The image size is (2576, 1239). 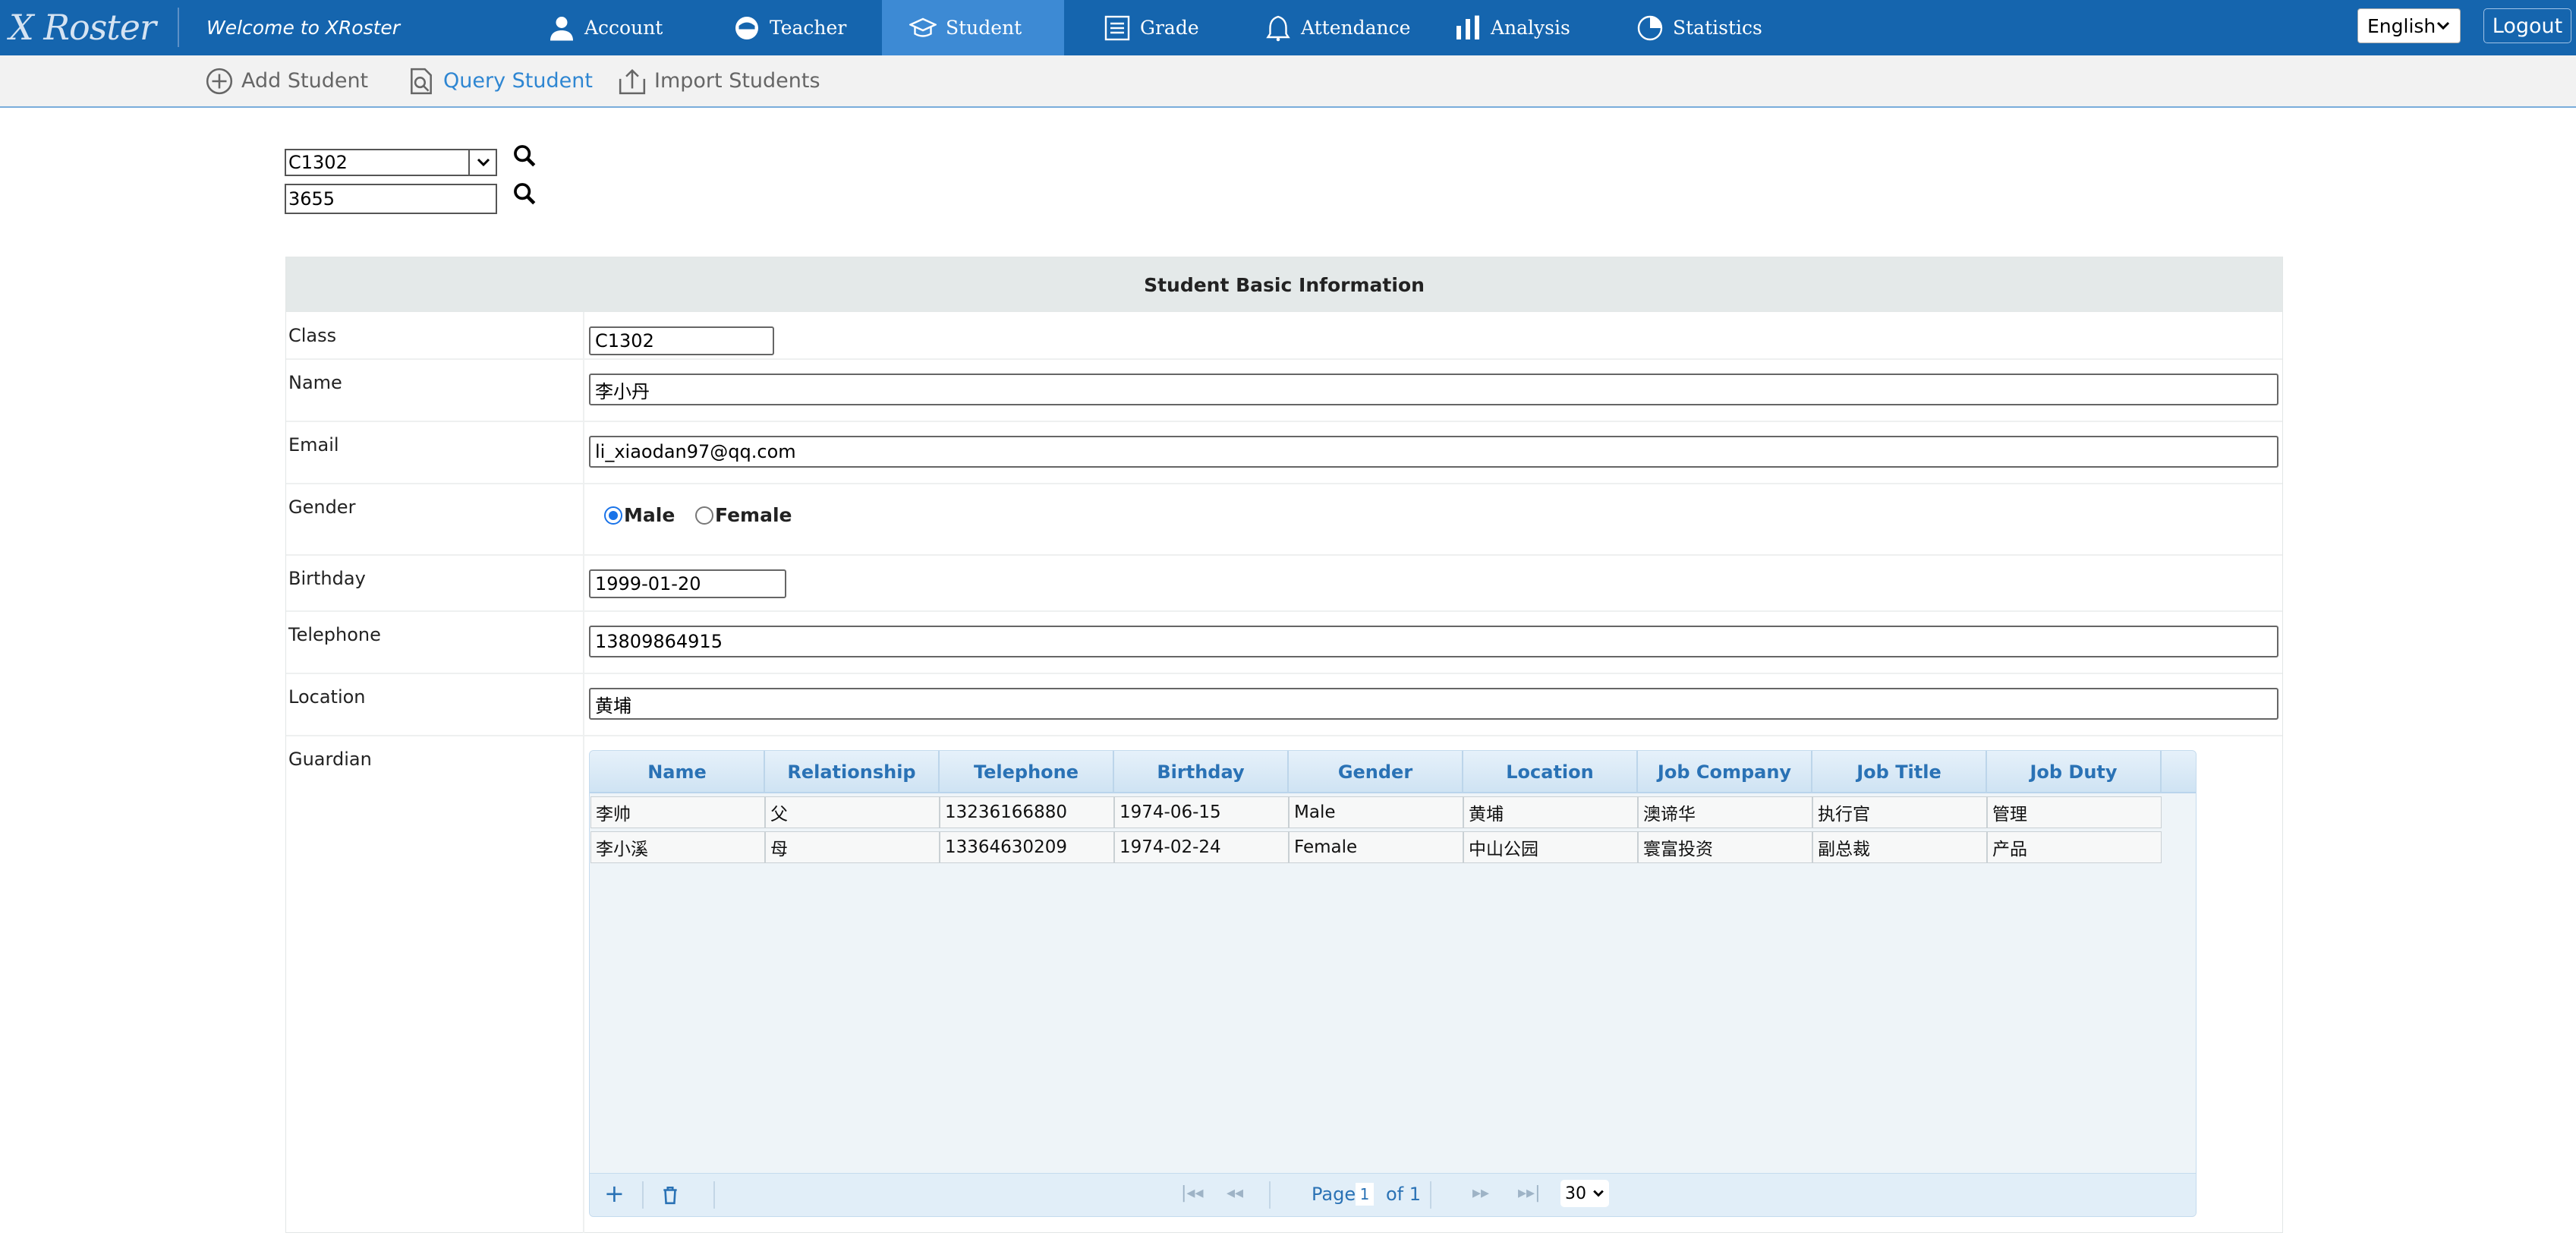 I want to click on nav-attendance-label: Attendance, so click(x=1356, y=28).